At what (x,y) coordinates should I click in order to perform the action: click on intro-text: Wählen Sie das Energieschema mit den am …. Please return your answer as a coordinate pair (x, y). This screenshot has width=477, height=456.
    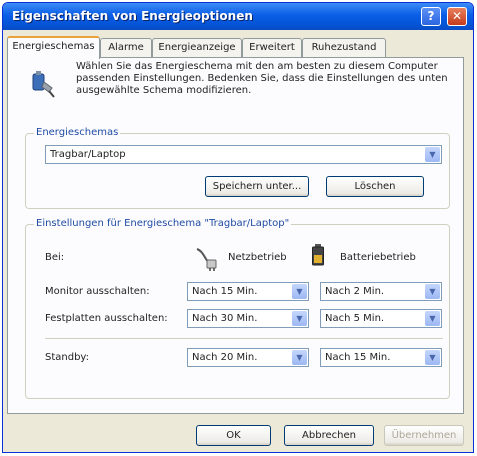
    Looking at the image, I should click on (262, 78).